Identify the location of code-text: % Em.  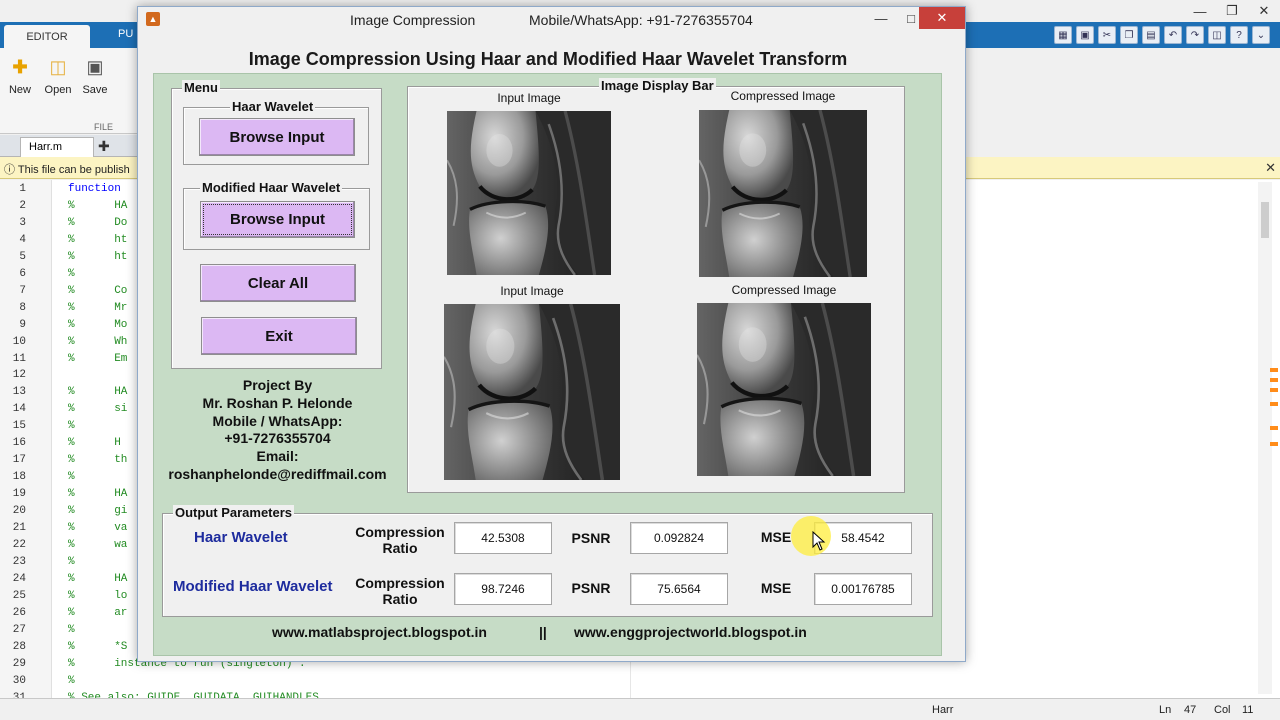
(98, 358).